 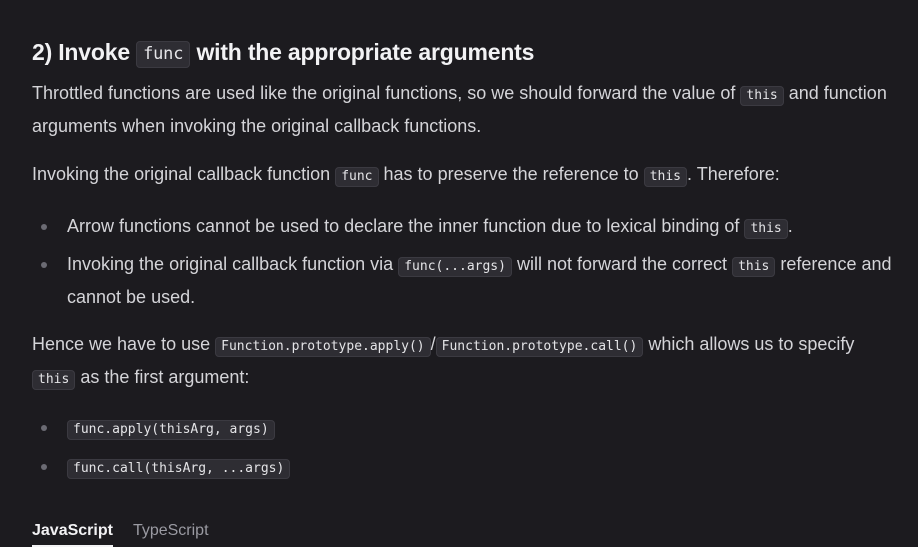 What do you see at coordinates (751, 344) in the screenshot?
I see `para3-text-2: which allows us to specify` at bounding box center [751, 344].